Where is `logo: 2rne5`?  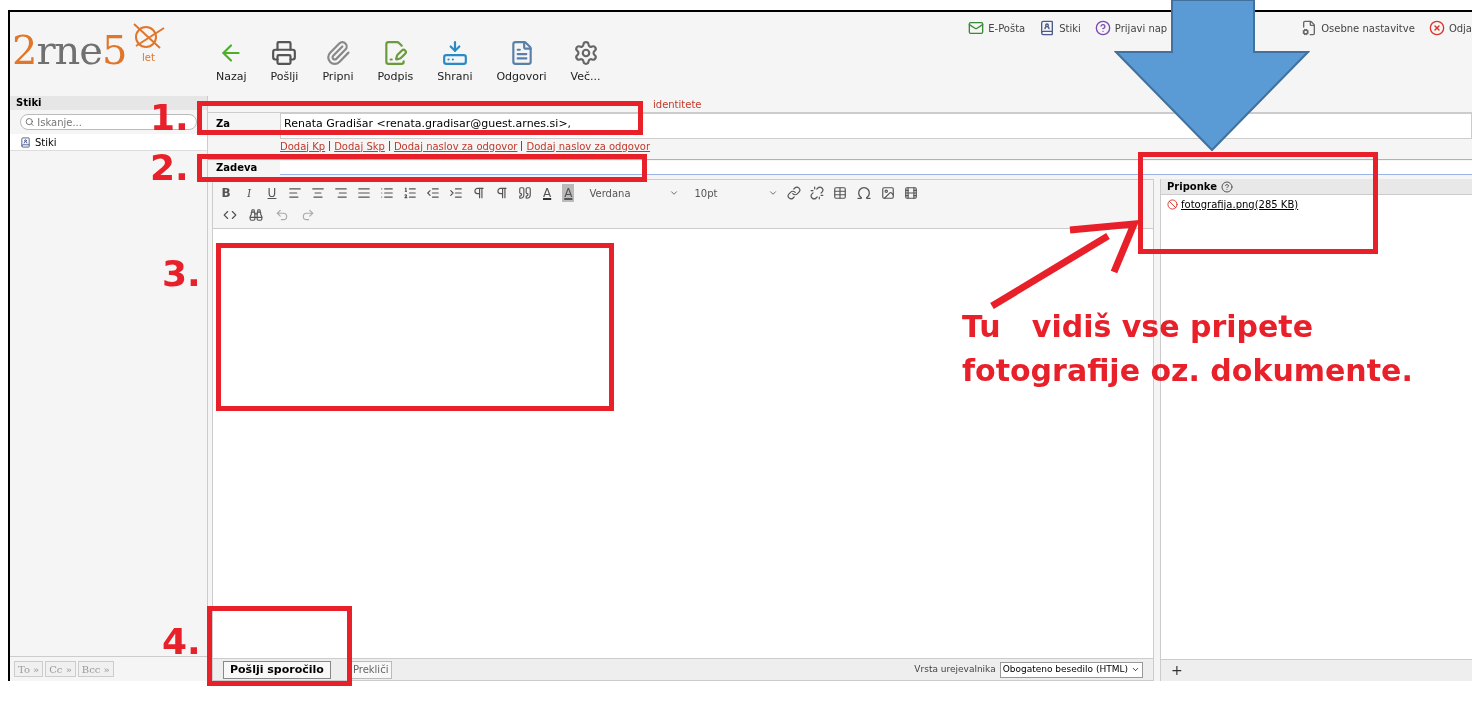 logo: 2rne5 is located at coordinates (69, 50).